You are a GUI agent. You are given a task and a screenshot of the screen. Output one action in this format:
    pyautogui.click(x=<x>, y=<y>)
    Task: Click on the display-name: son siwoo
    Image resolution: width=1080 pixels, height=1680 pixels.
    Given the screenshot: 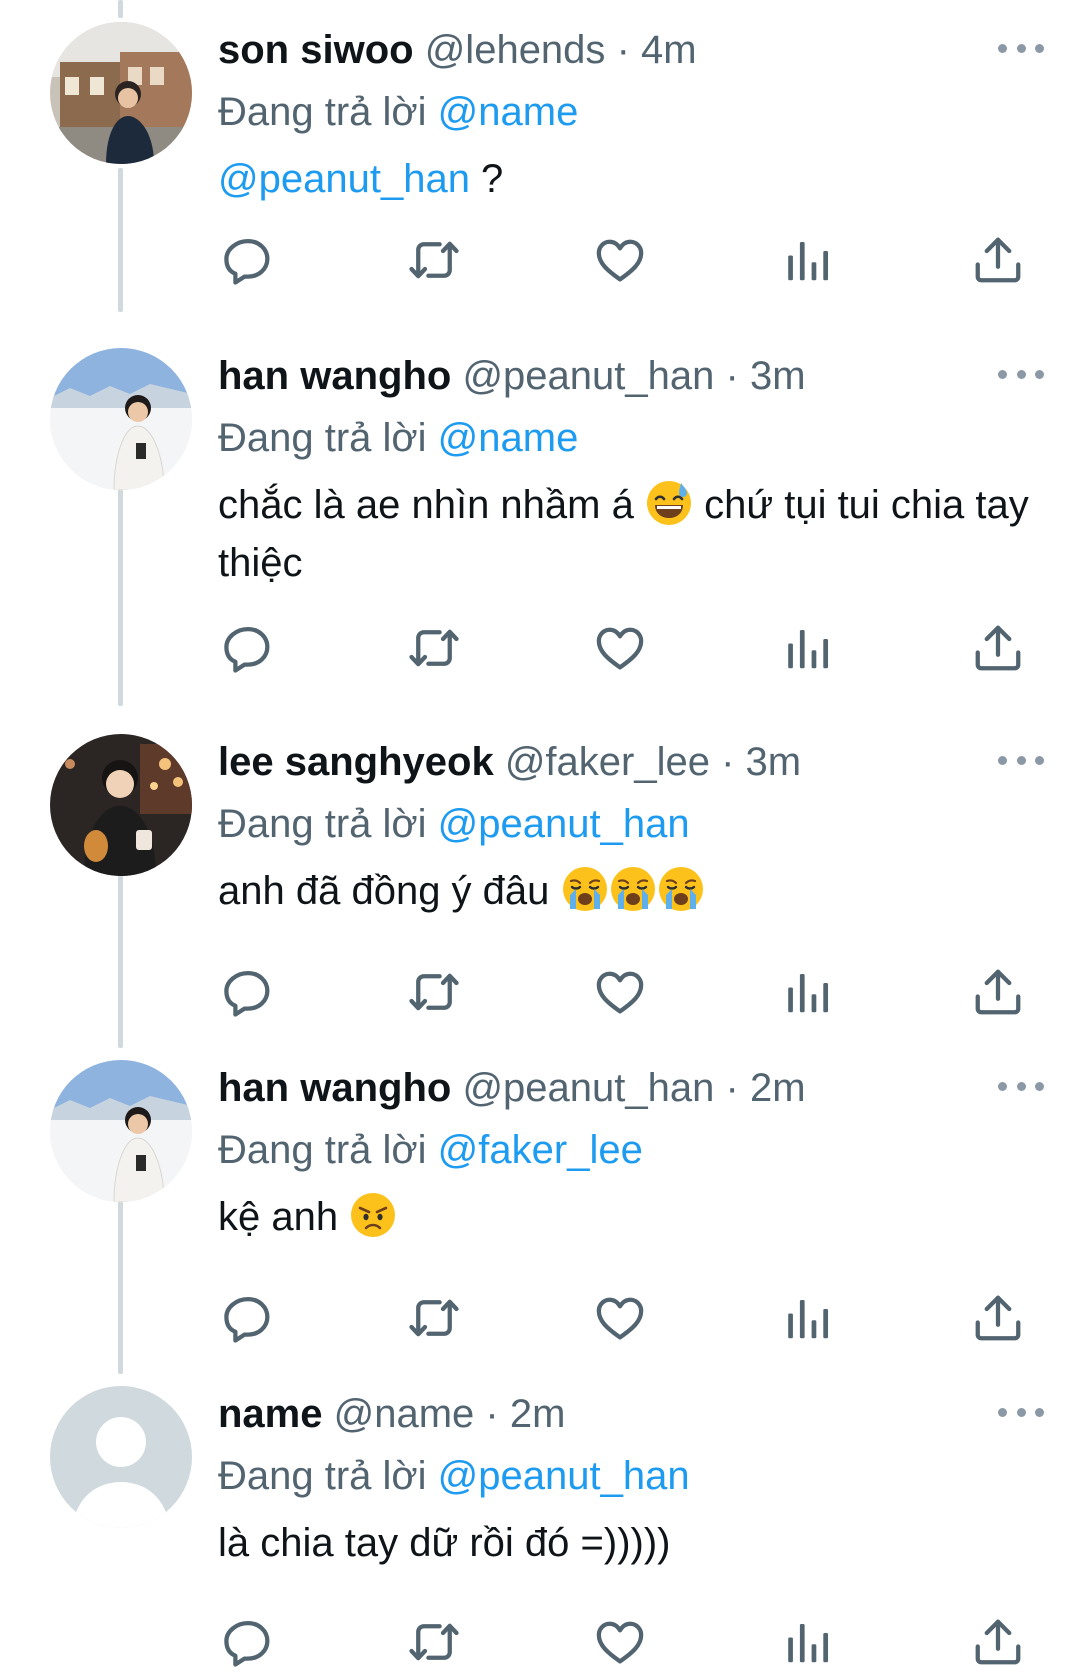 What is the action you would take?
    pyautogui.click(x=316, y=50)
    